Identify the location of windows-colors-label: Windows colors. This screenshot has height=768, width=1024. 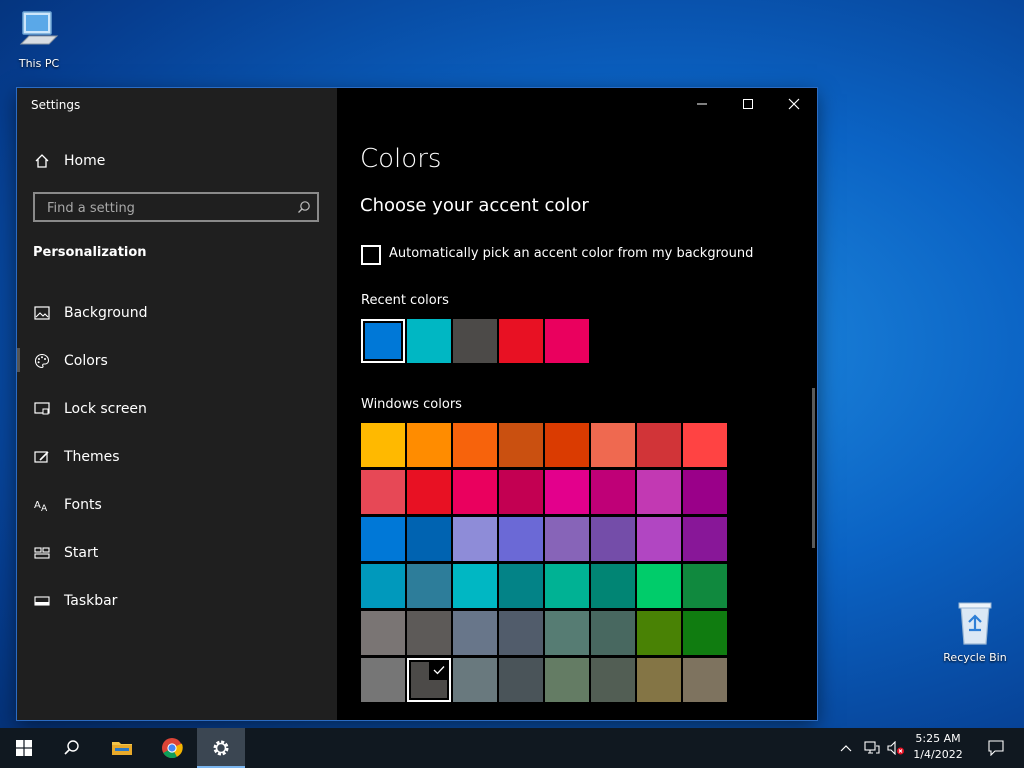
(411, 404).